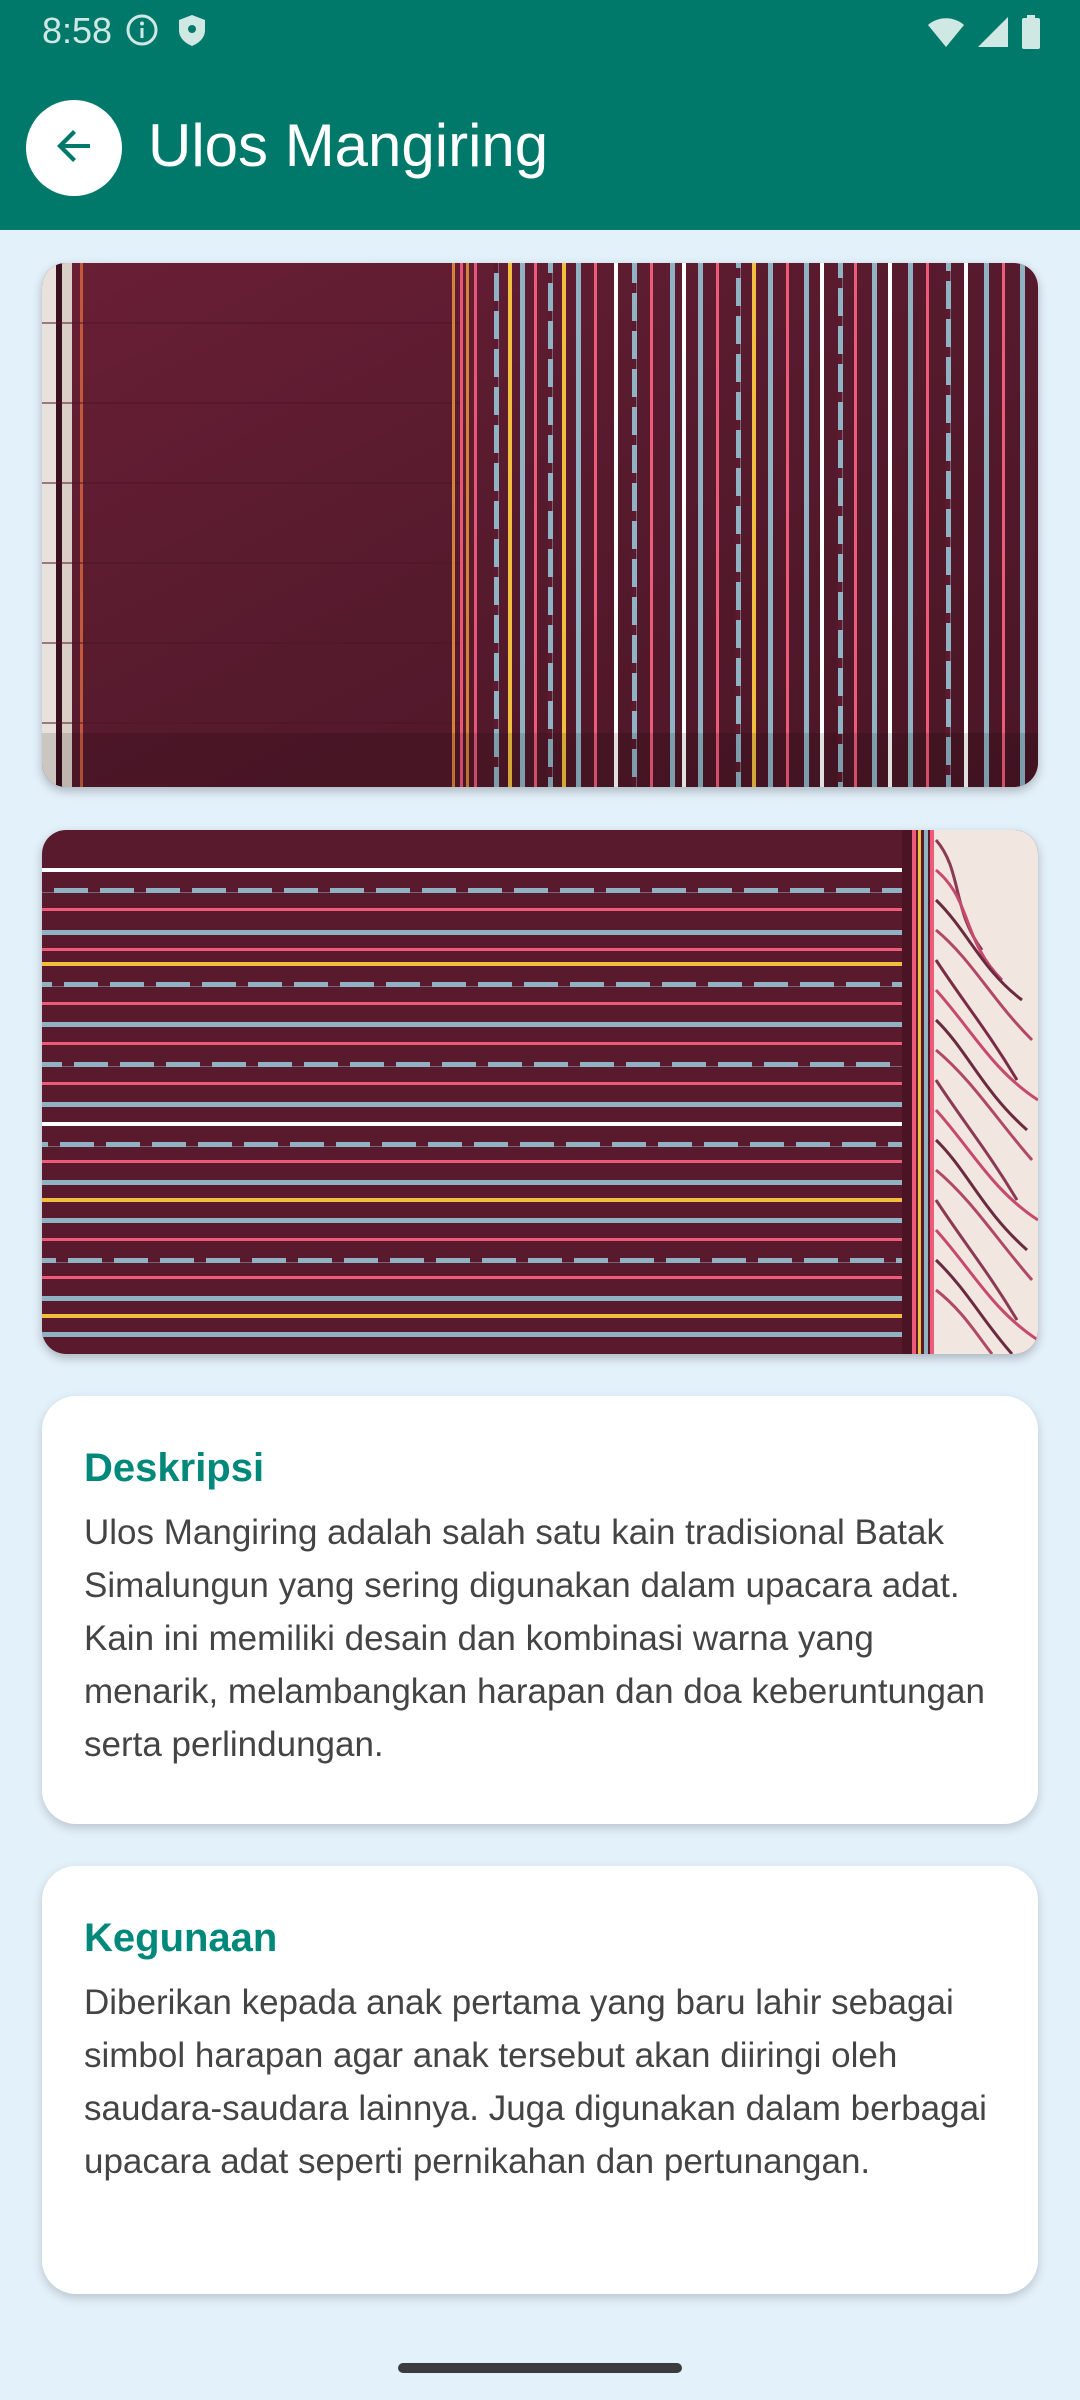  What do you see at coordinates (993, 34) in the screenshot?
I see `signal-icon` at bounding box center [993, 34].